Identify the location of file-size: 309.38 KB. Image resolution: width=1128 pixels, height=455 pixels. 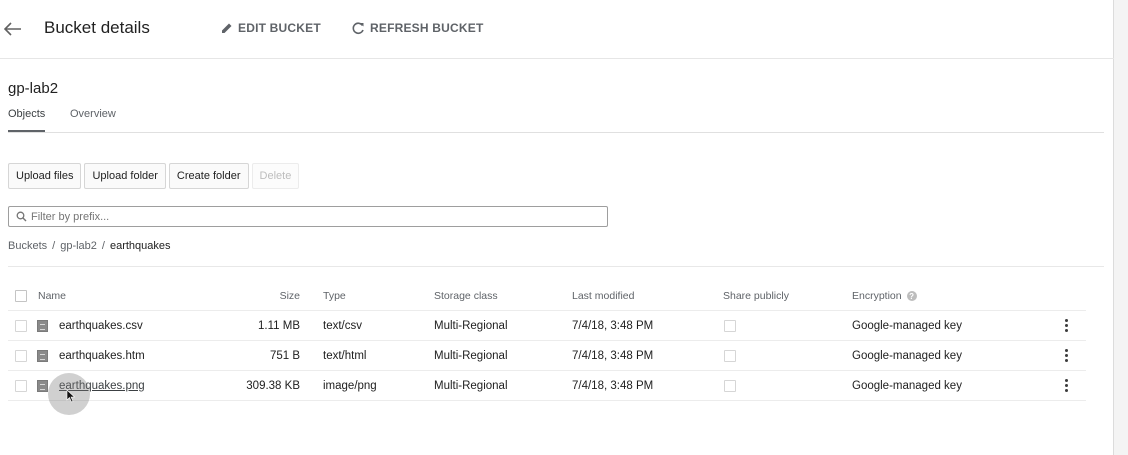
(273, 385).